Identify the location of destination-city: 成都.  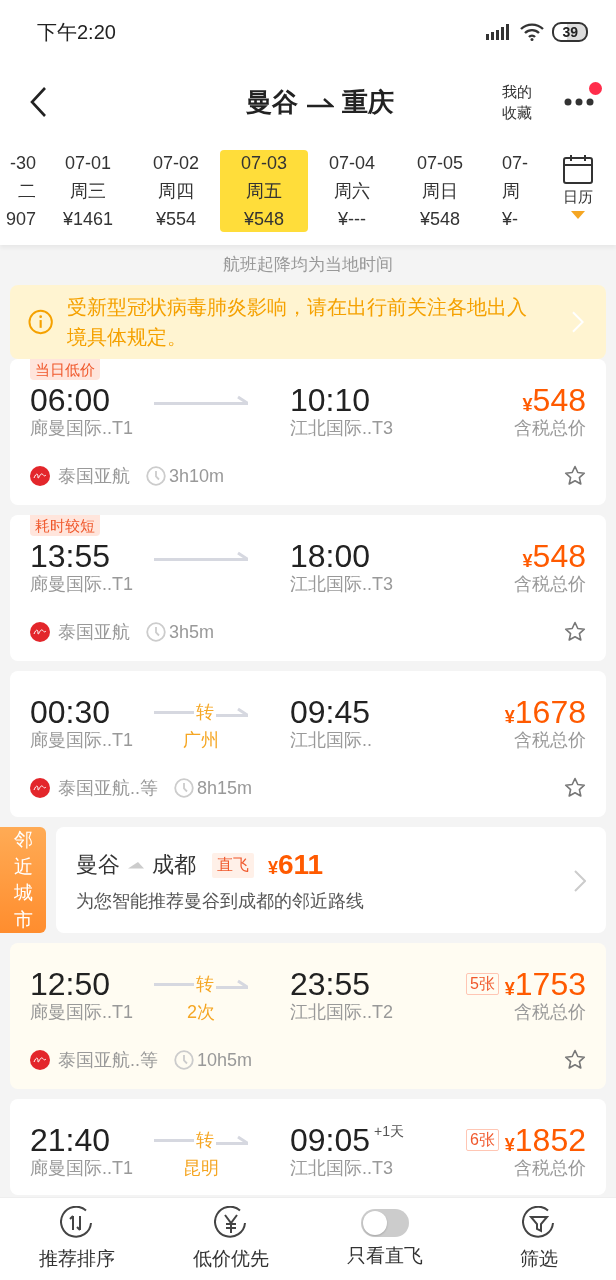
(174, 865).